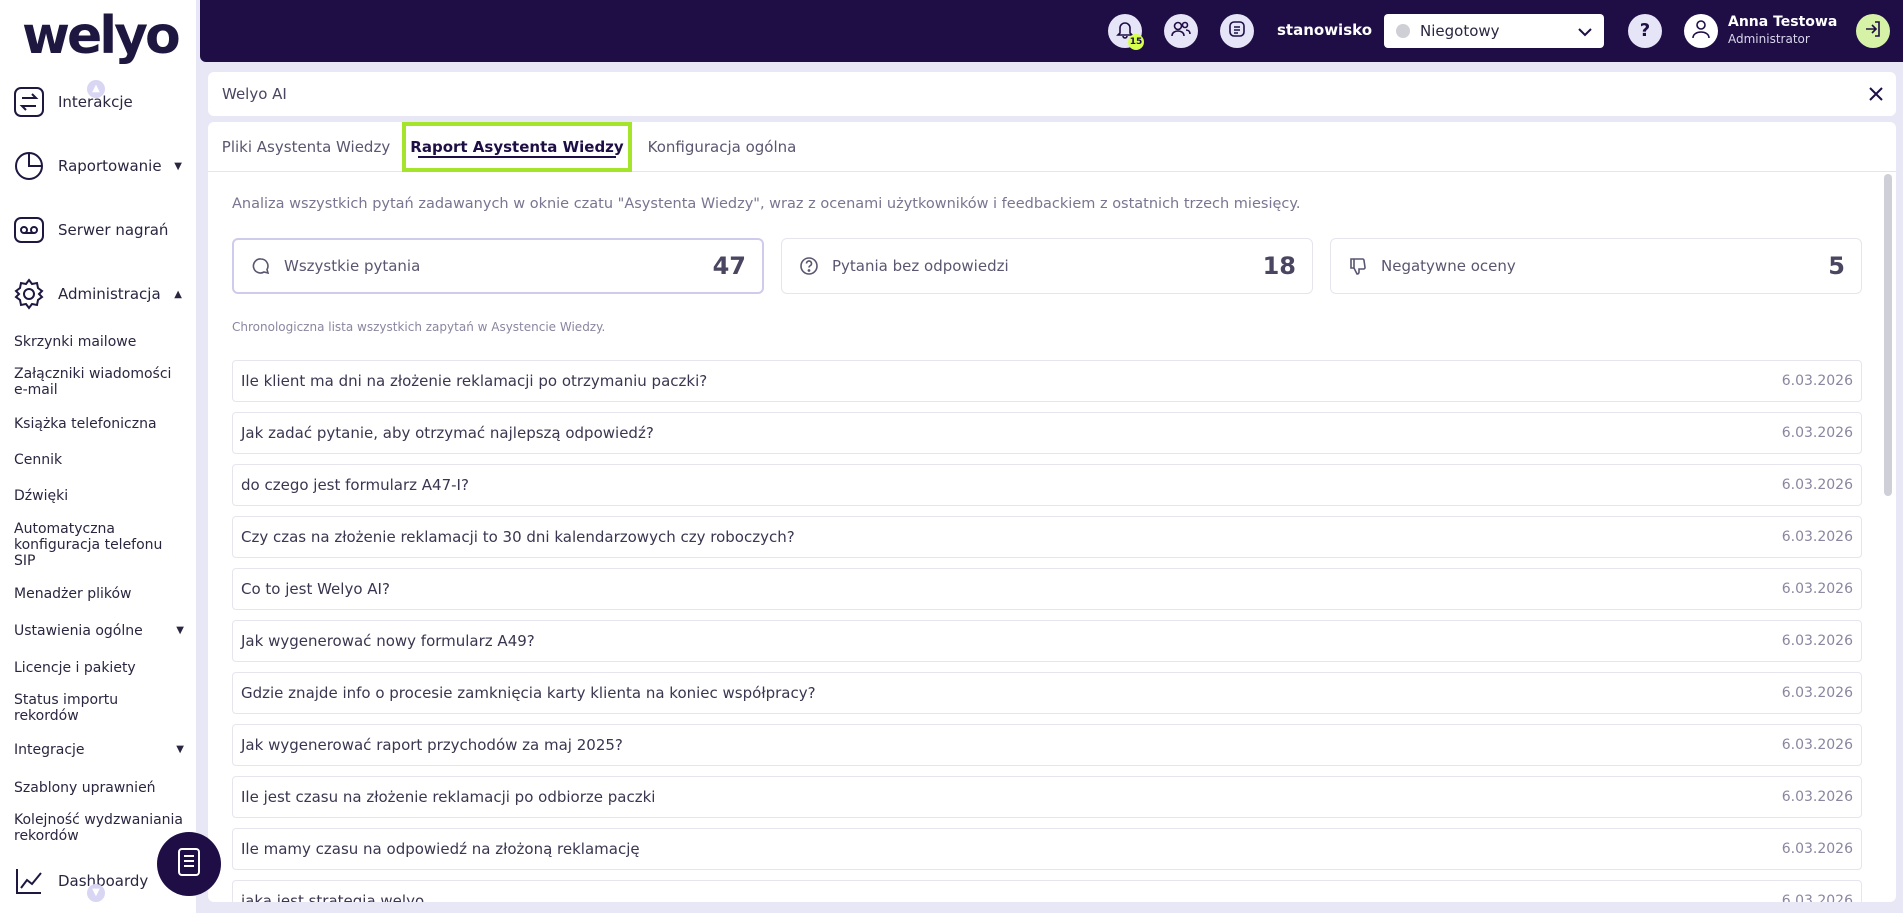  What do you see at coordinates (1047, 485) in the screenshot?
I see `list-item: do czego jest formularz A47-I? 6.03.2026` at bounding box center [1047, 485].